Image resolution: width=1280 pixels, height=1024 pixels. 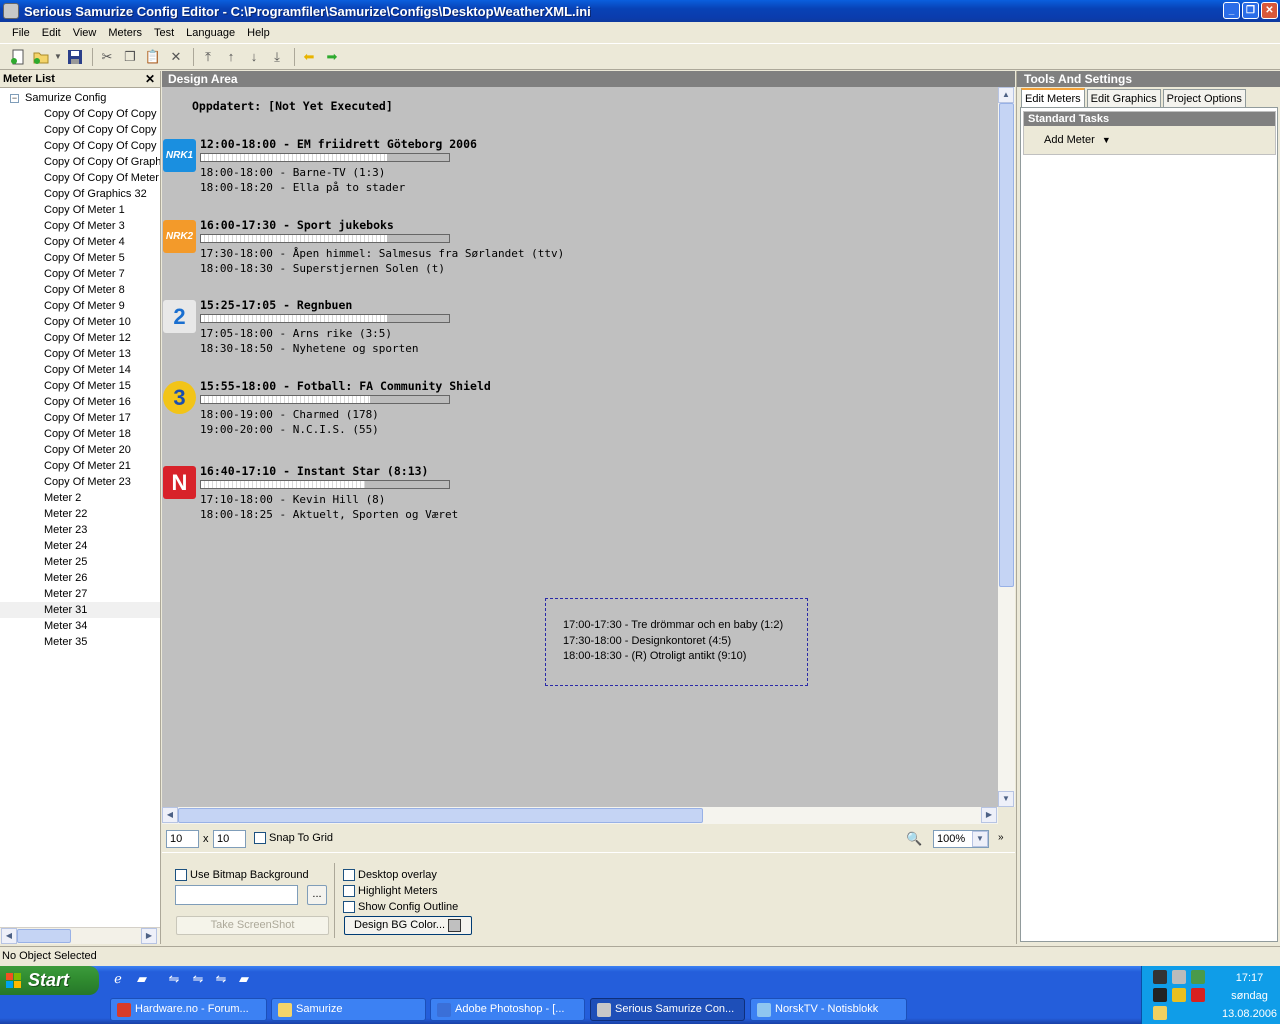 What do you see at coordinates (80, 402) in the screenshot?
I see `meter-list-item: Copy Of Meter 16` at bounding box center [80, 402].